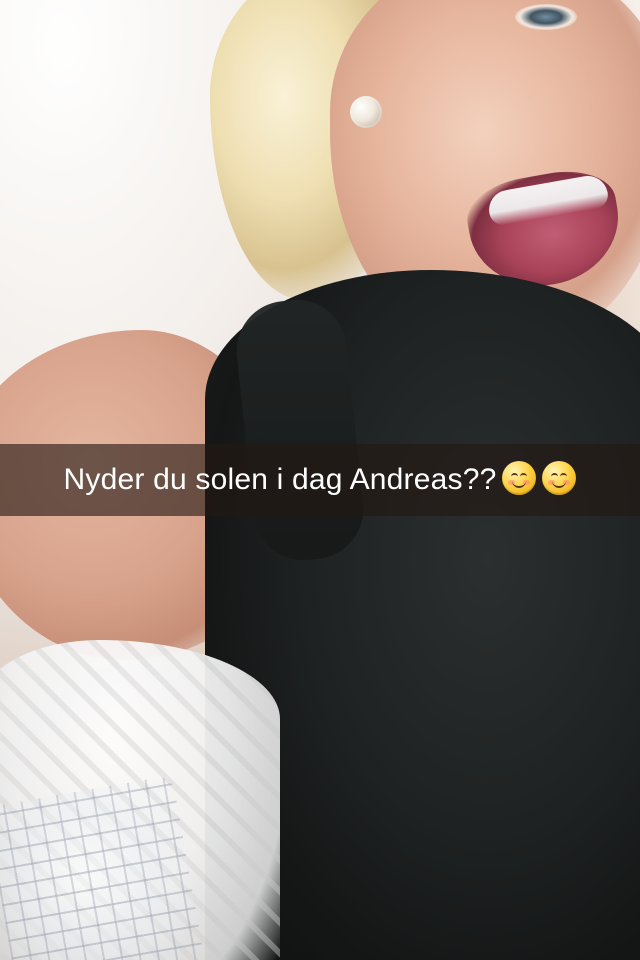 This screenshot has width=640, height=960. Describe the element at coordinates (103, 867) in the screenshot. I see `pillow-pattern` at that location.